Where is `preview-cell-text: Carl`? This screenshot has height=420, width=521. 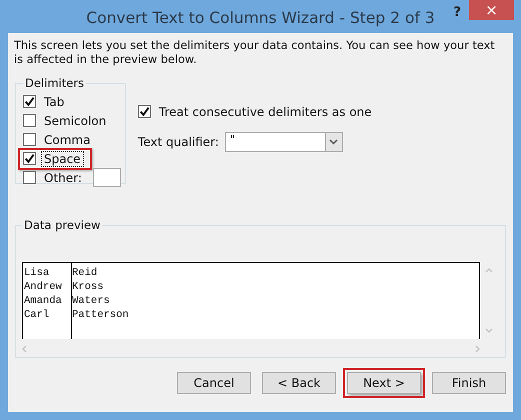
preview-cell-text: Carl is located at coordinates (36, 315).